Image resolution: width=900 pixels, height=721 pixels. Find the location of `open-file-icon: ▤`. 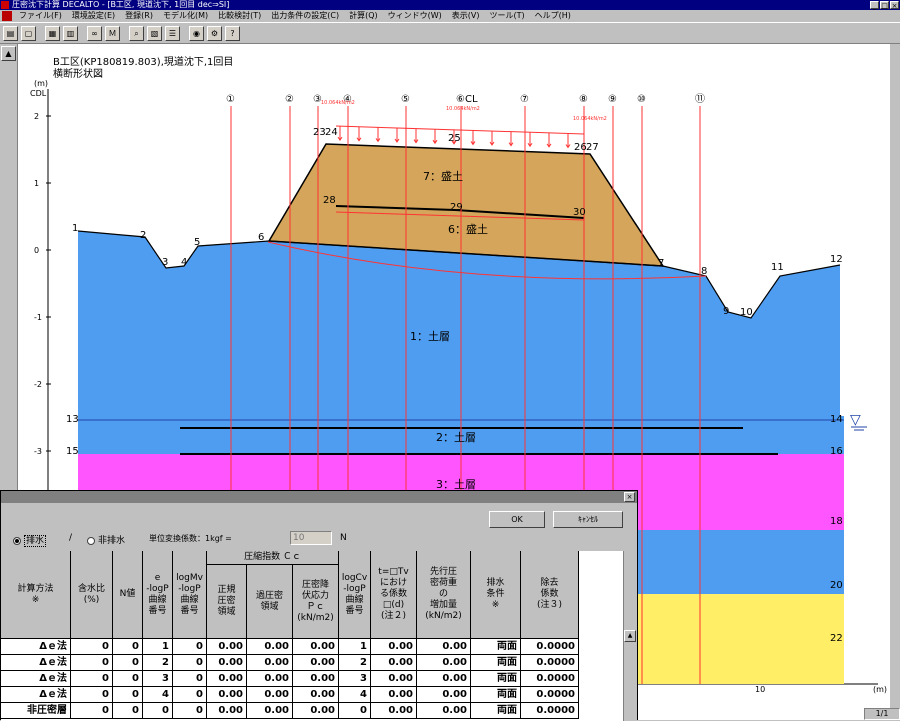

open-file-icon: ▤ is located at coordinates (10, 33).